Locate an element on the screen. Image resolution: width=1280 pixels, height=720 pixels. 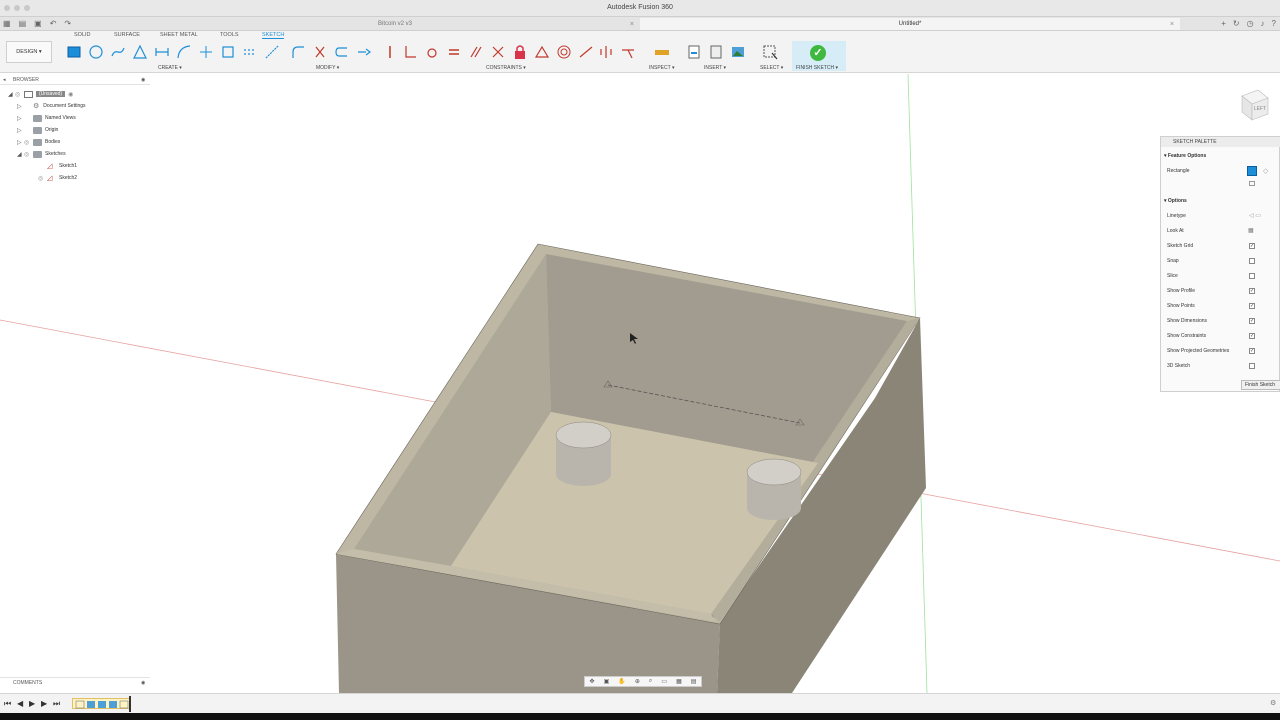
equal-icon is located at coordinates (454, 52).